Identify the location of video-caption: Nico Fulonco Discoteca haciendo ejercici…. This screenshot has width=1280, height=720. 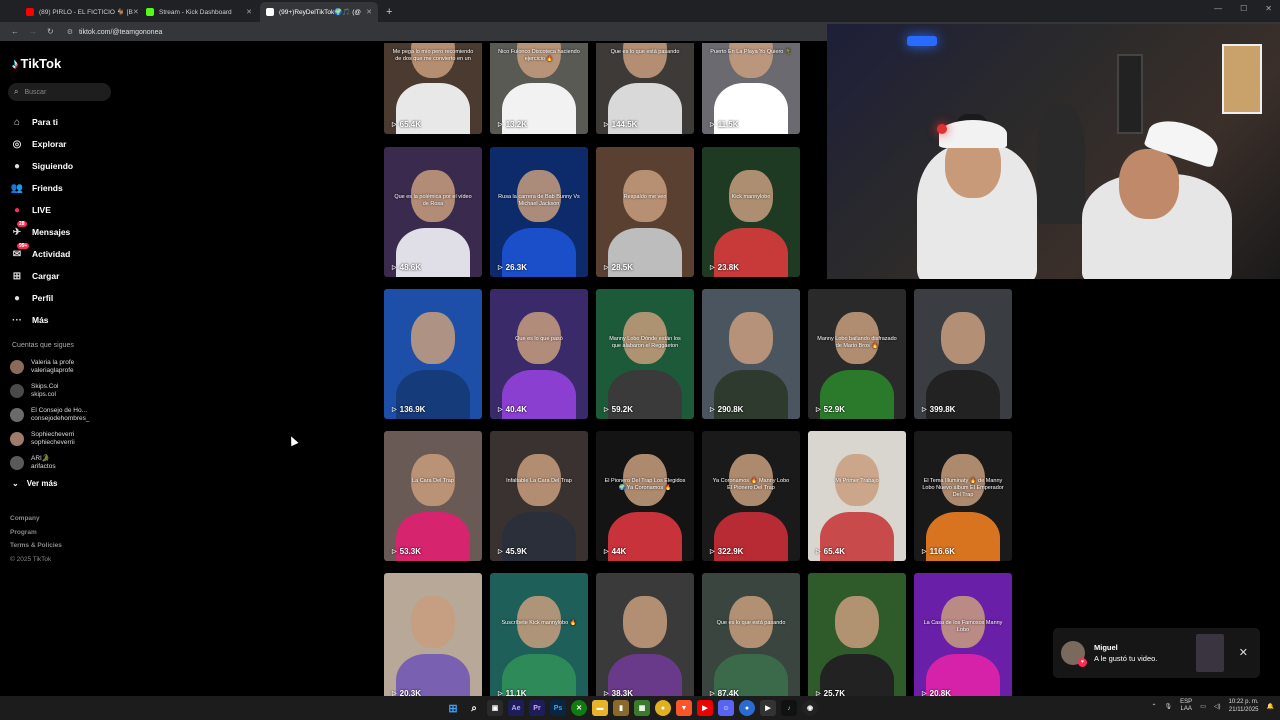
(539, 55).